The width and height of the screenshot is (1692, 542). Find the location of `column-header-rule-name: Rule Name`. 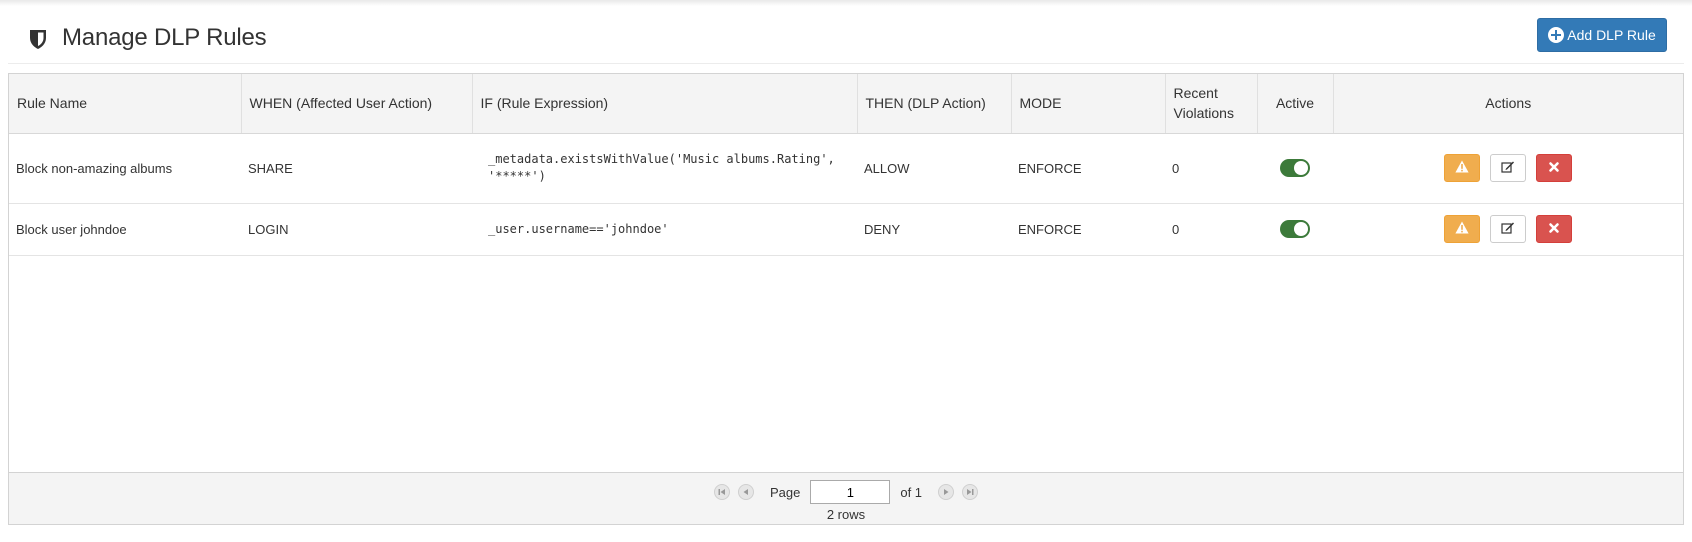

column-header-rule-name: Rule Name is located at coordinates (125, 104).